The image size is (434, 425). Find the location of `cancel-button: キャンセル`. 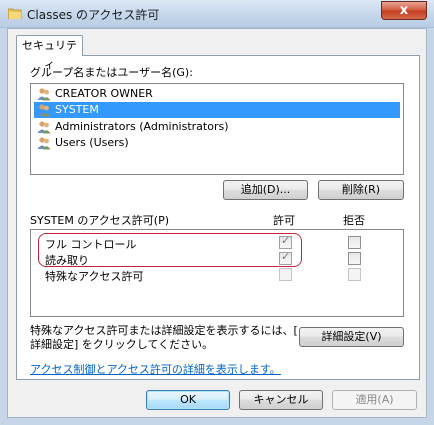

cancel-button: キャンセル is located at coordinates (281, 400).